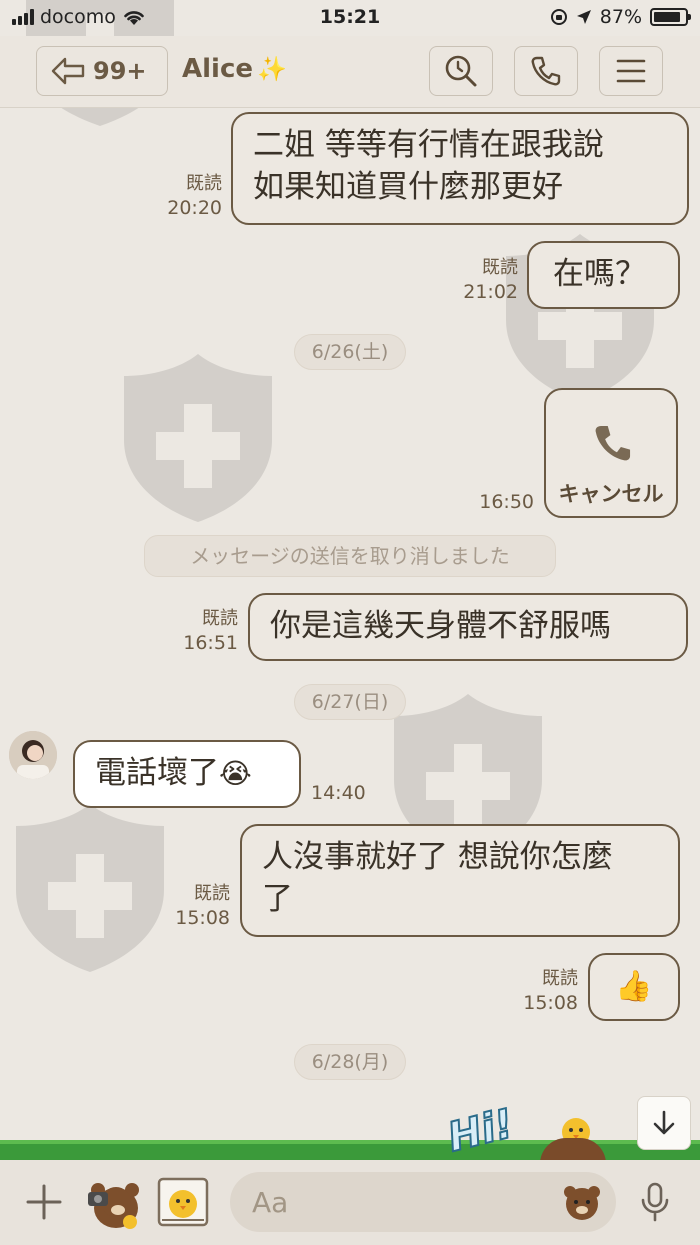  What do you see at coordinates (437, 857) in the screenshot?
I see `message-text: 人沒事就好了 想說你怎麼` at bounding box center [437, 857].